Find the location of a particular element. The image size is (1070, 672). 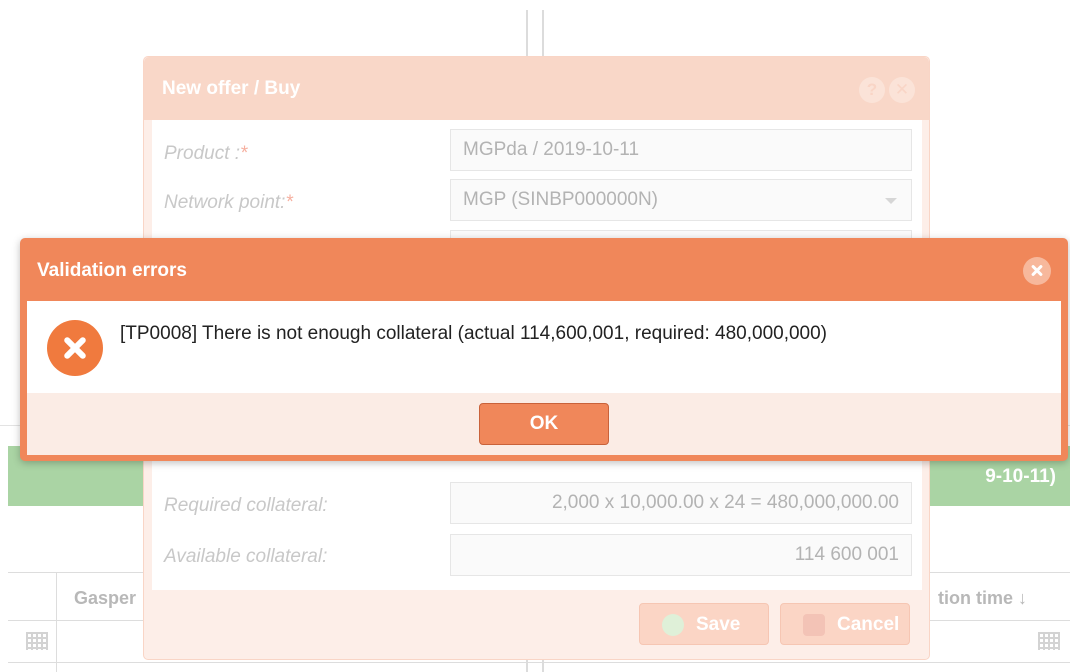

cancel-button-label: Cancel is located at coordinates (868, 624).